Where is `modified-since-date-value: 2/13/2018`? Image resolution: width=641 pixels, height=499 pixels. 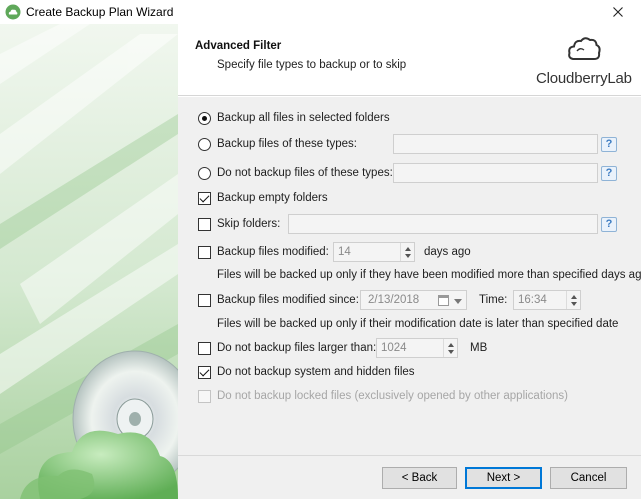
modified-since-date-value: 2/13/2018 is located at coordinates (394, 300).